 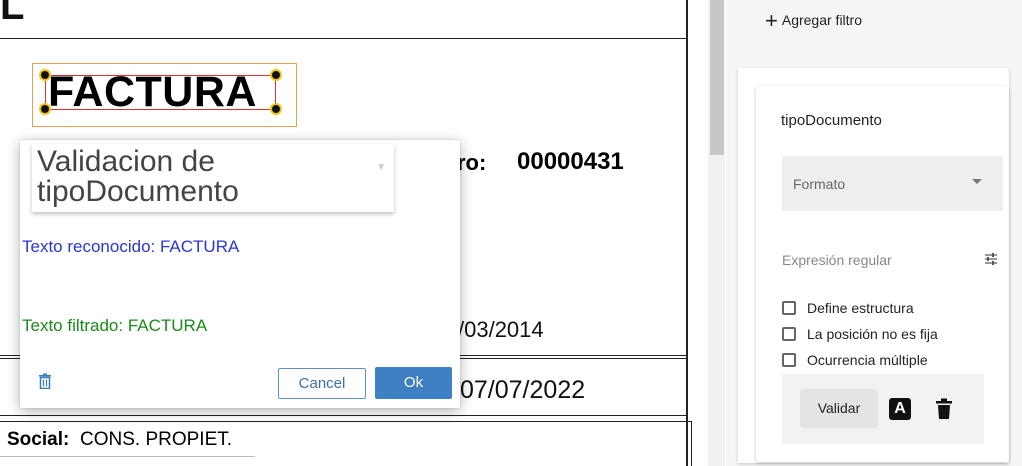 I want to click on add-filter-button: + Agregar filtro, so click(x=813, y=22).